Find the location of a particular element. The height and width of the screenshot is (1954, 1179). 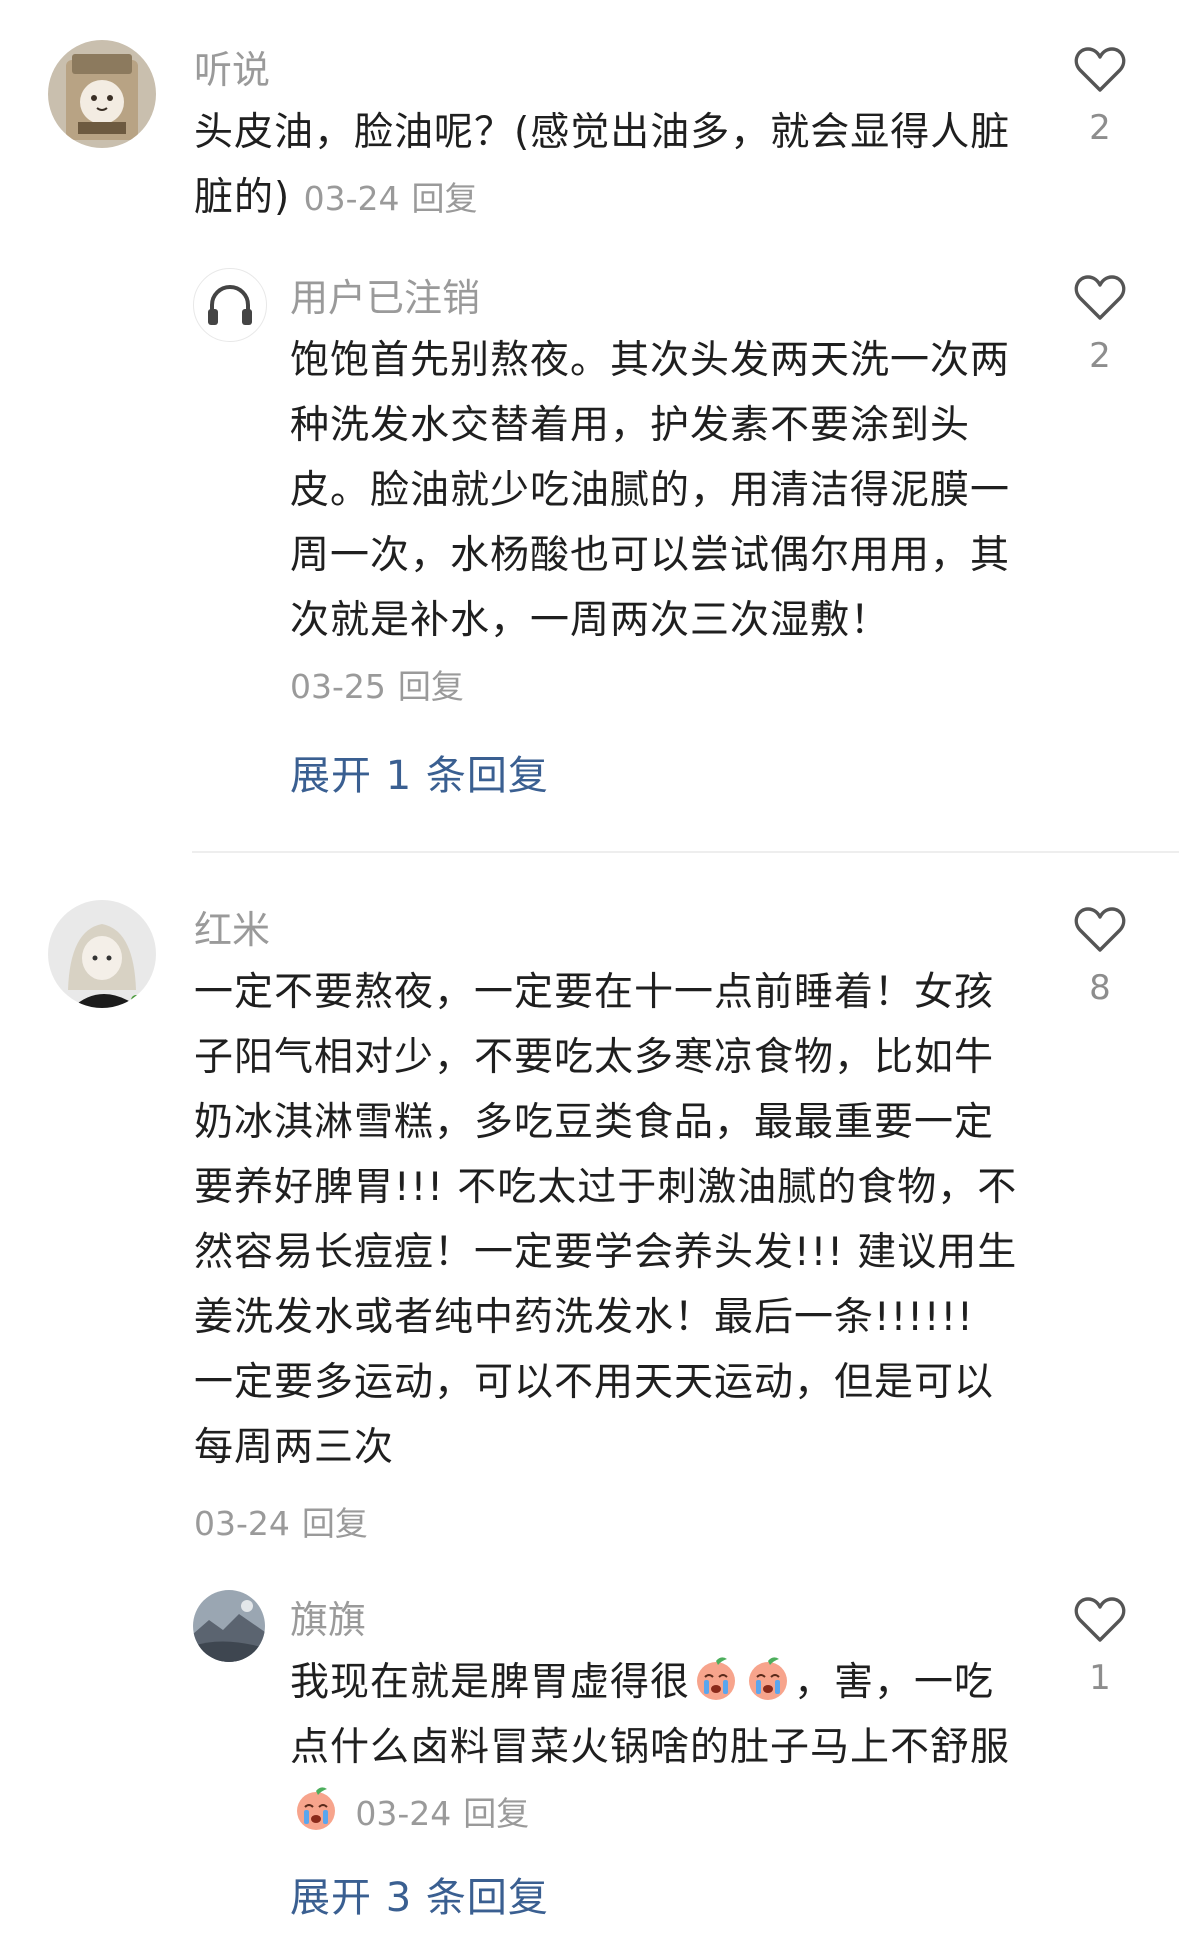

reply-meta: 03-24 回复 is located at coordinates (442, 1813).